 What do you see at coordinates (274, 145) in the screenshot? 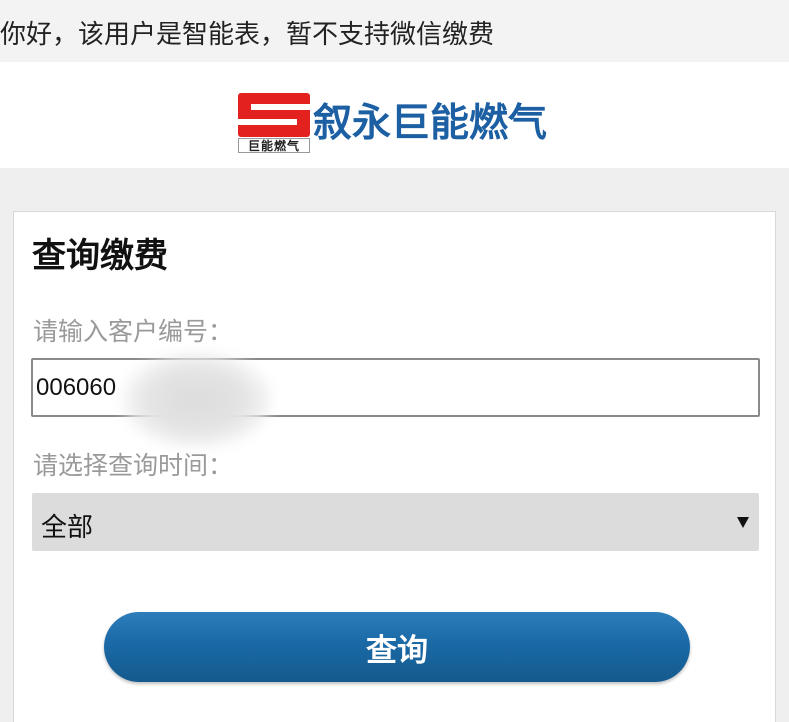
I see `logo-text: 巨能燃气` at bounding box center [274, 145].